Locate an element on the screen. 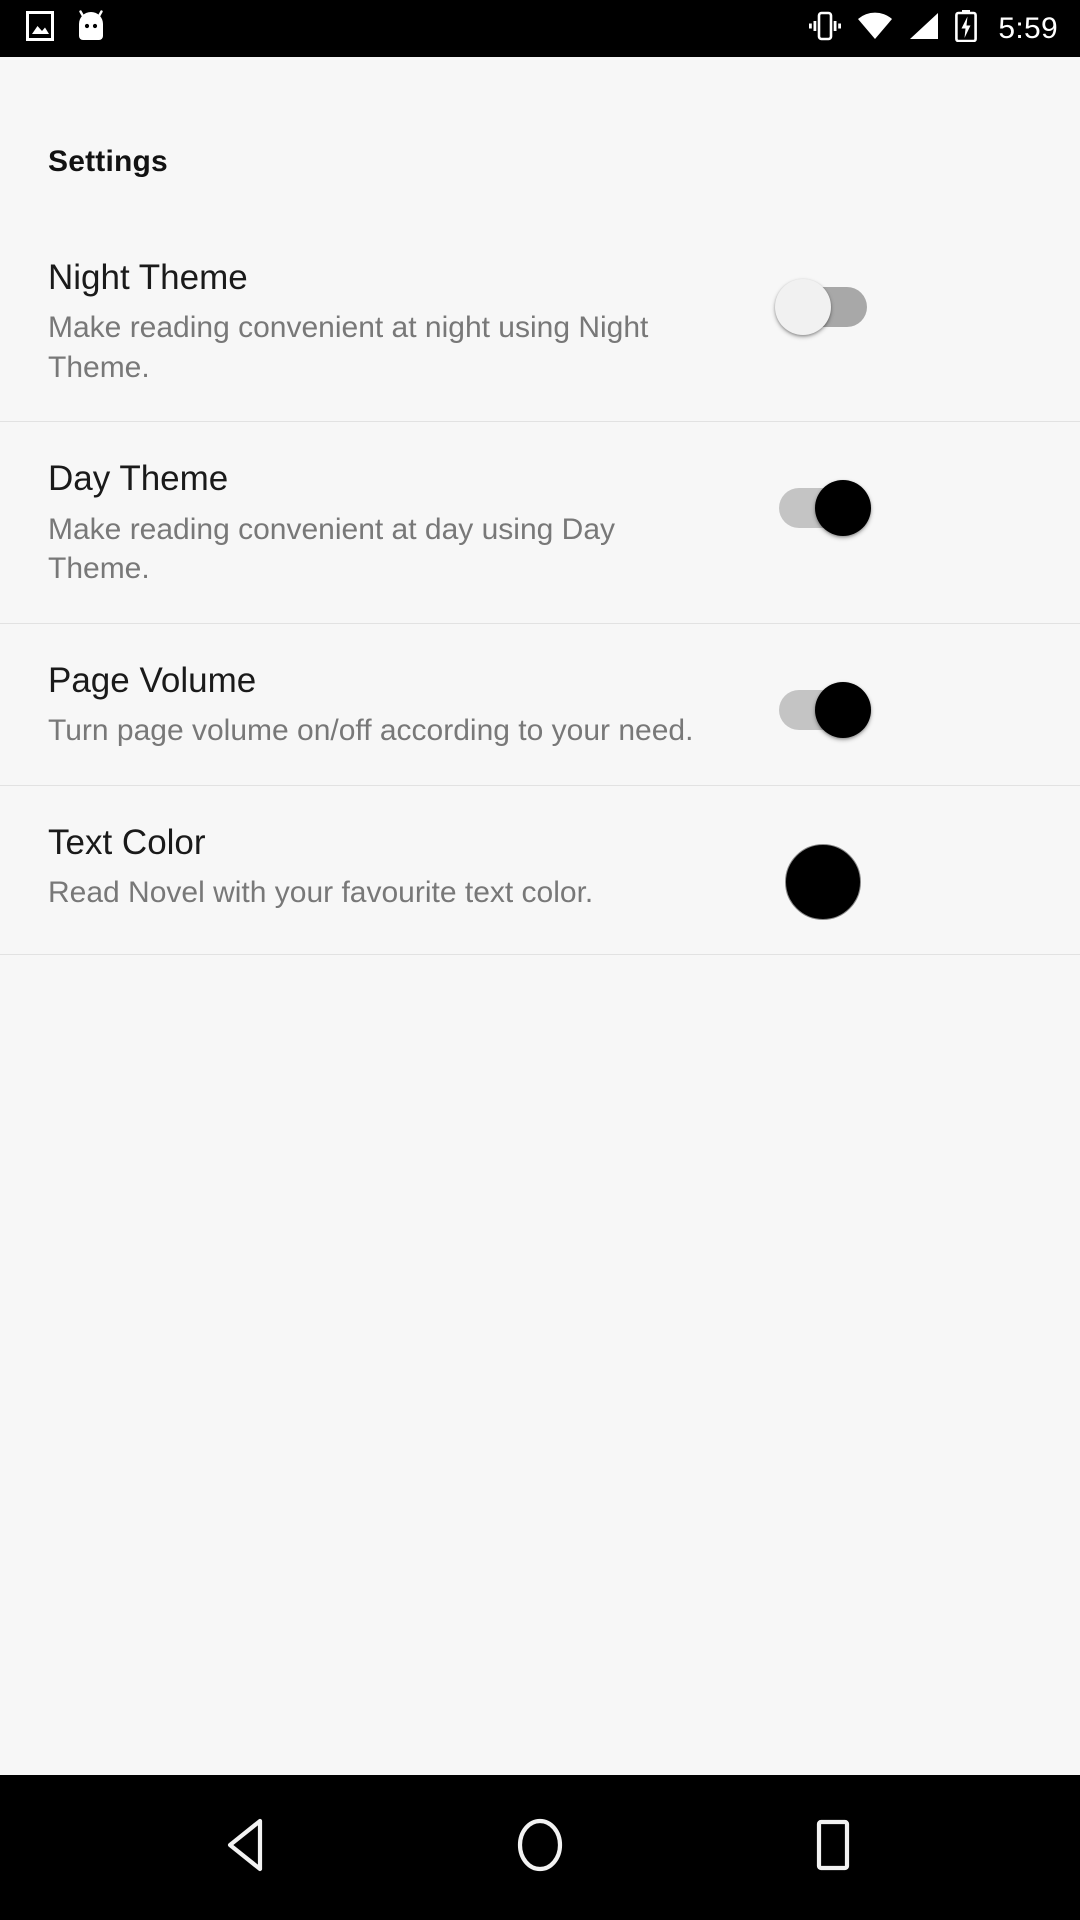 Image resolution: width=1080 pixels, height=1920 pixels. back-button is located at coordinates (247, 1848).